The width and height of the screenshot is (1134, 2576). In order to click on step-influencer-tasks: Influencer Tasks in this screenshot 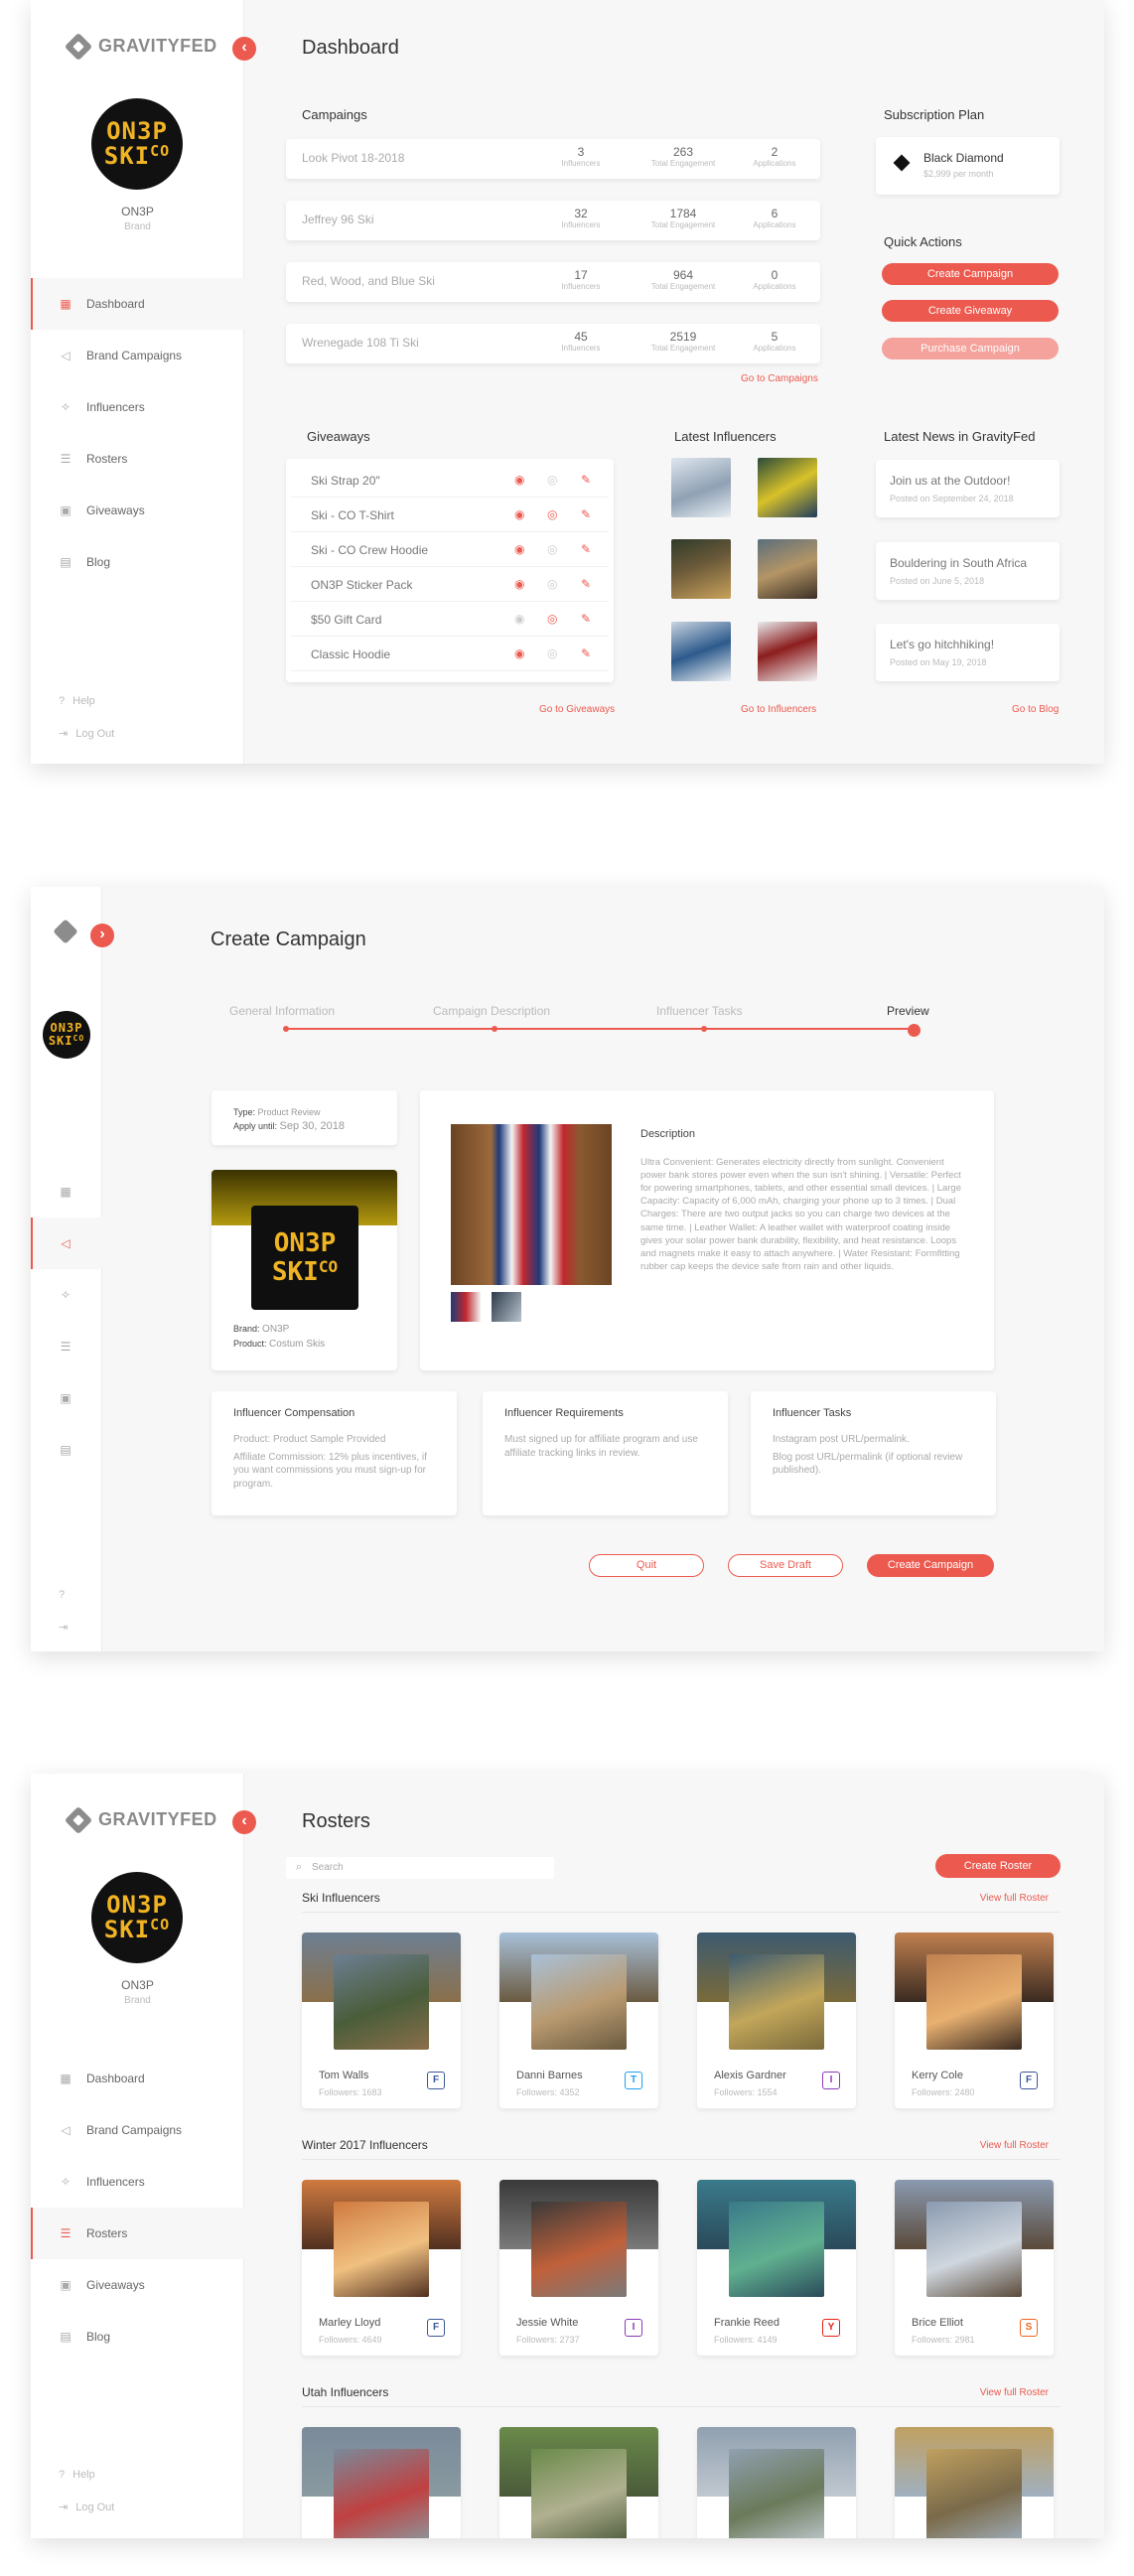, I will do `click(699, 1011)`.